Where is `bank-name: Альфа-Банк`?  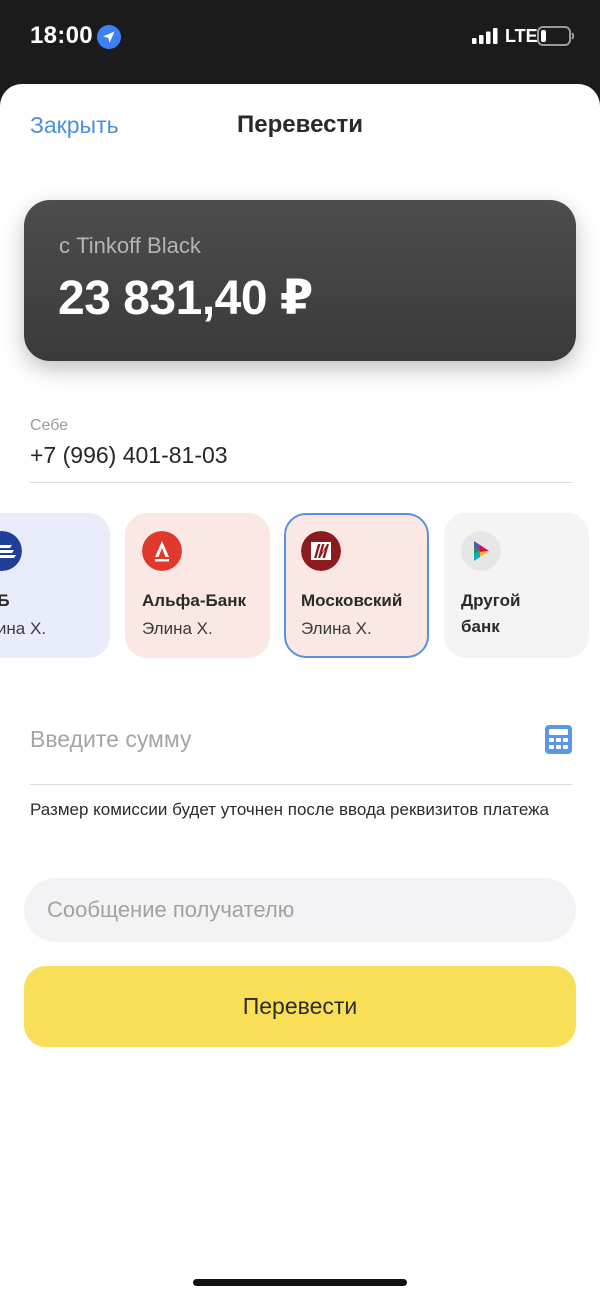 bank-name: Альфа-Банк is located at coordinates (194, 600).